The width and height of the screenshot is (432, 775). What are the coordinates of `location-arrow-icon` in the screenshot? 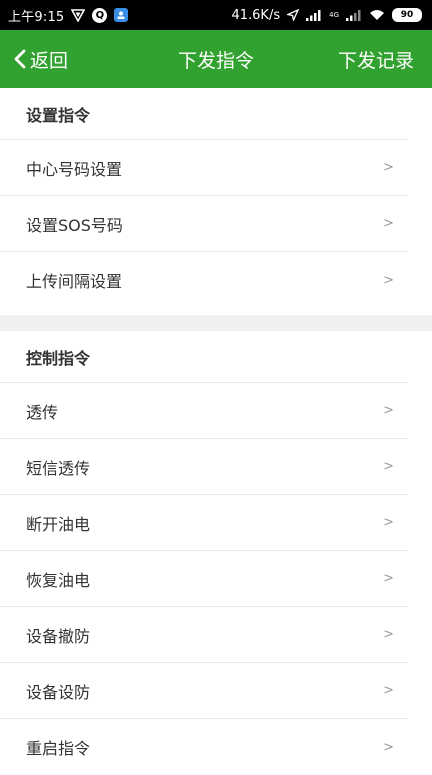 It's located at (293, 15).